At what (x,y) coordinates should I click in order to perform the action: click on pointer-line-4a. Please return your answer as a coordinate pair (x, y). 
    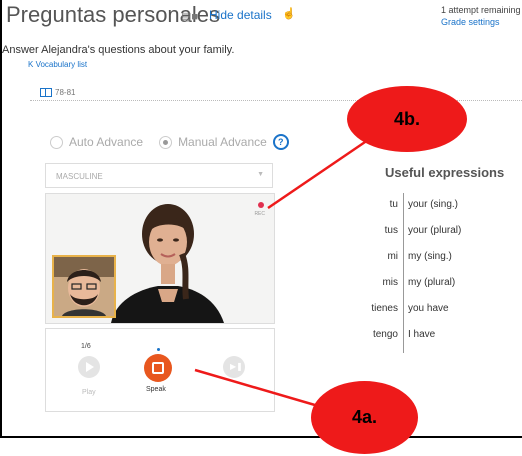
    Looking at the image, I should click on (263, 390).